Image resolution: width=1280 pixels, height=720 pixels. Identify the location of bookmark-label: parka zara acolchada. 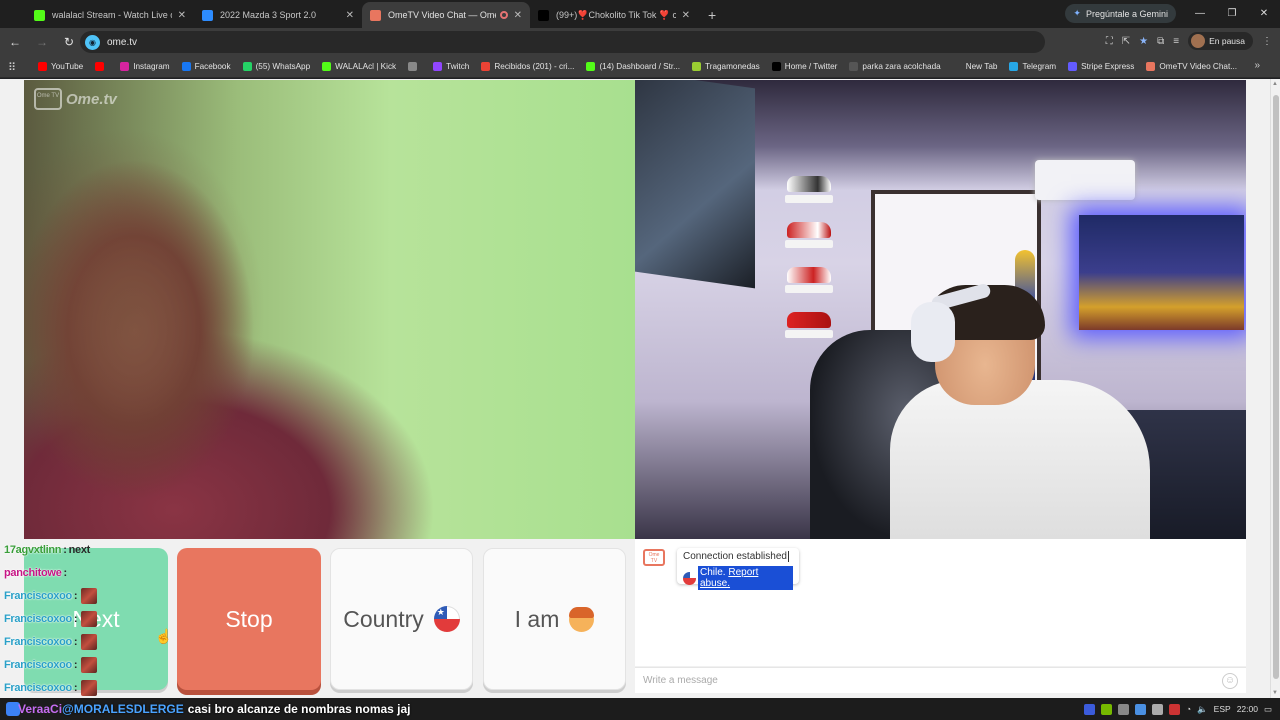
(901, 66).